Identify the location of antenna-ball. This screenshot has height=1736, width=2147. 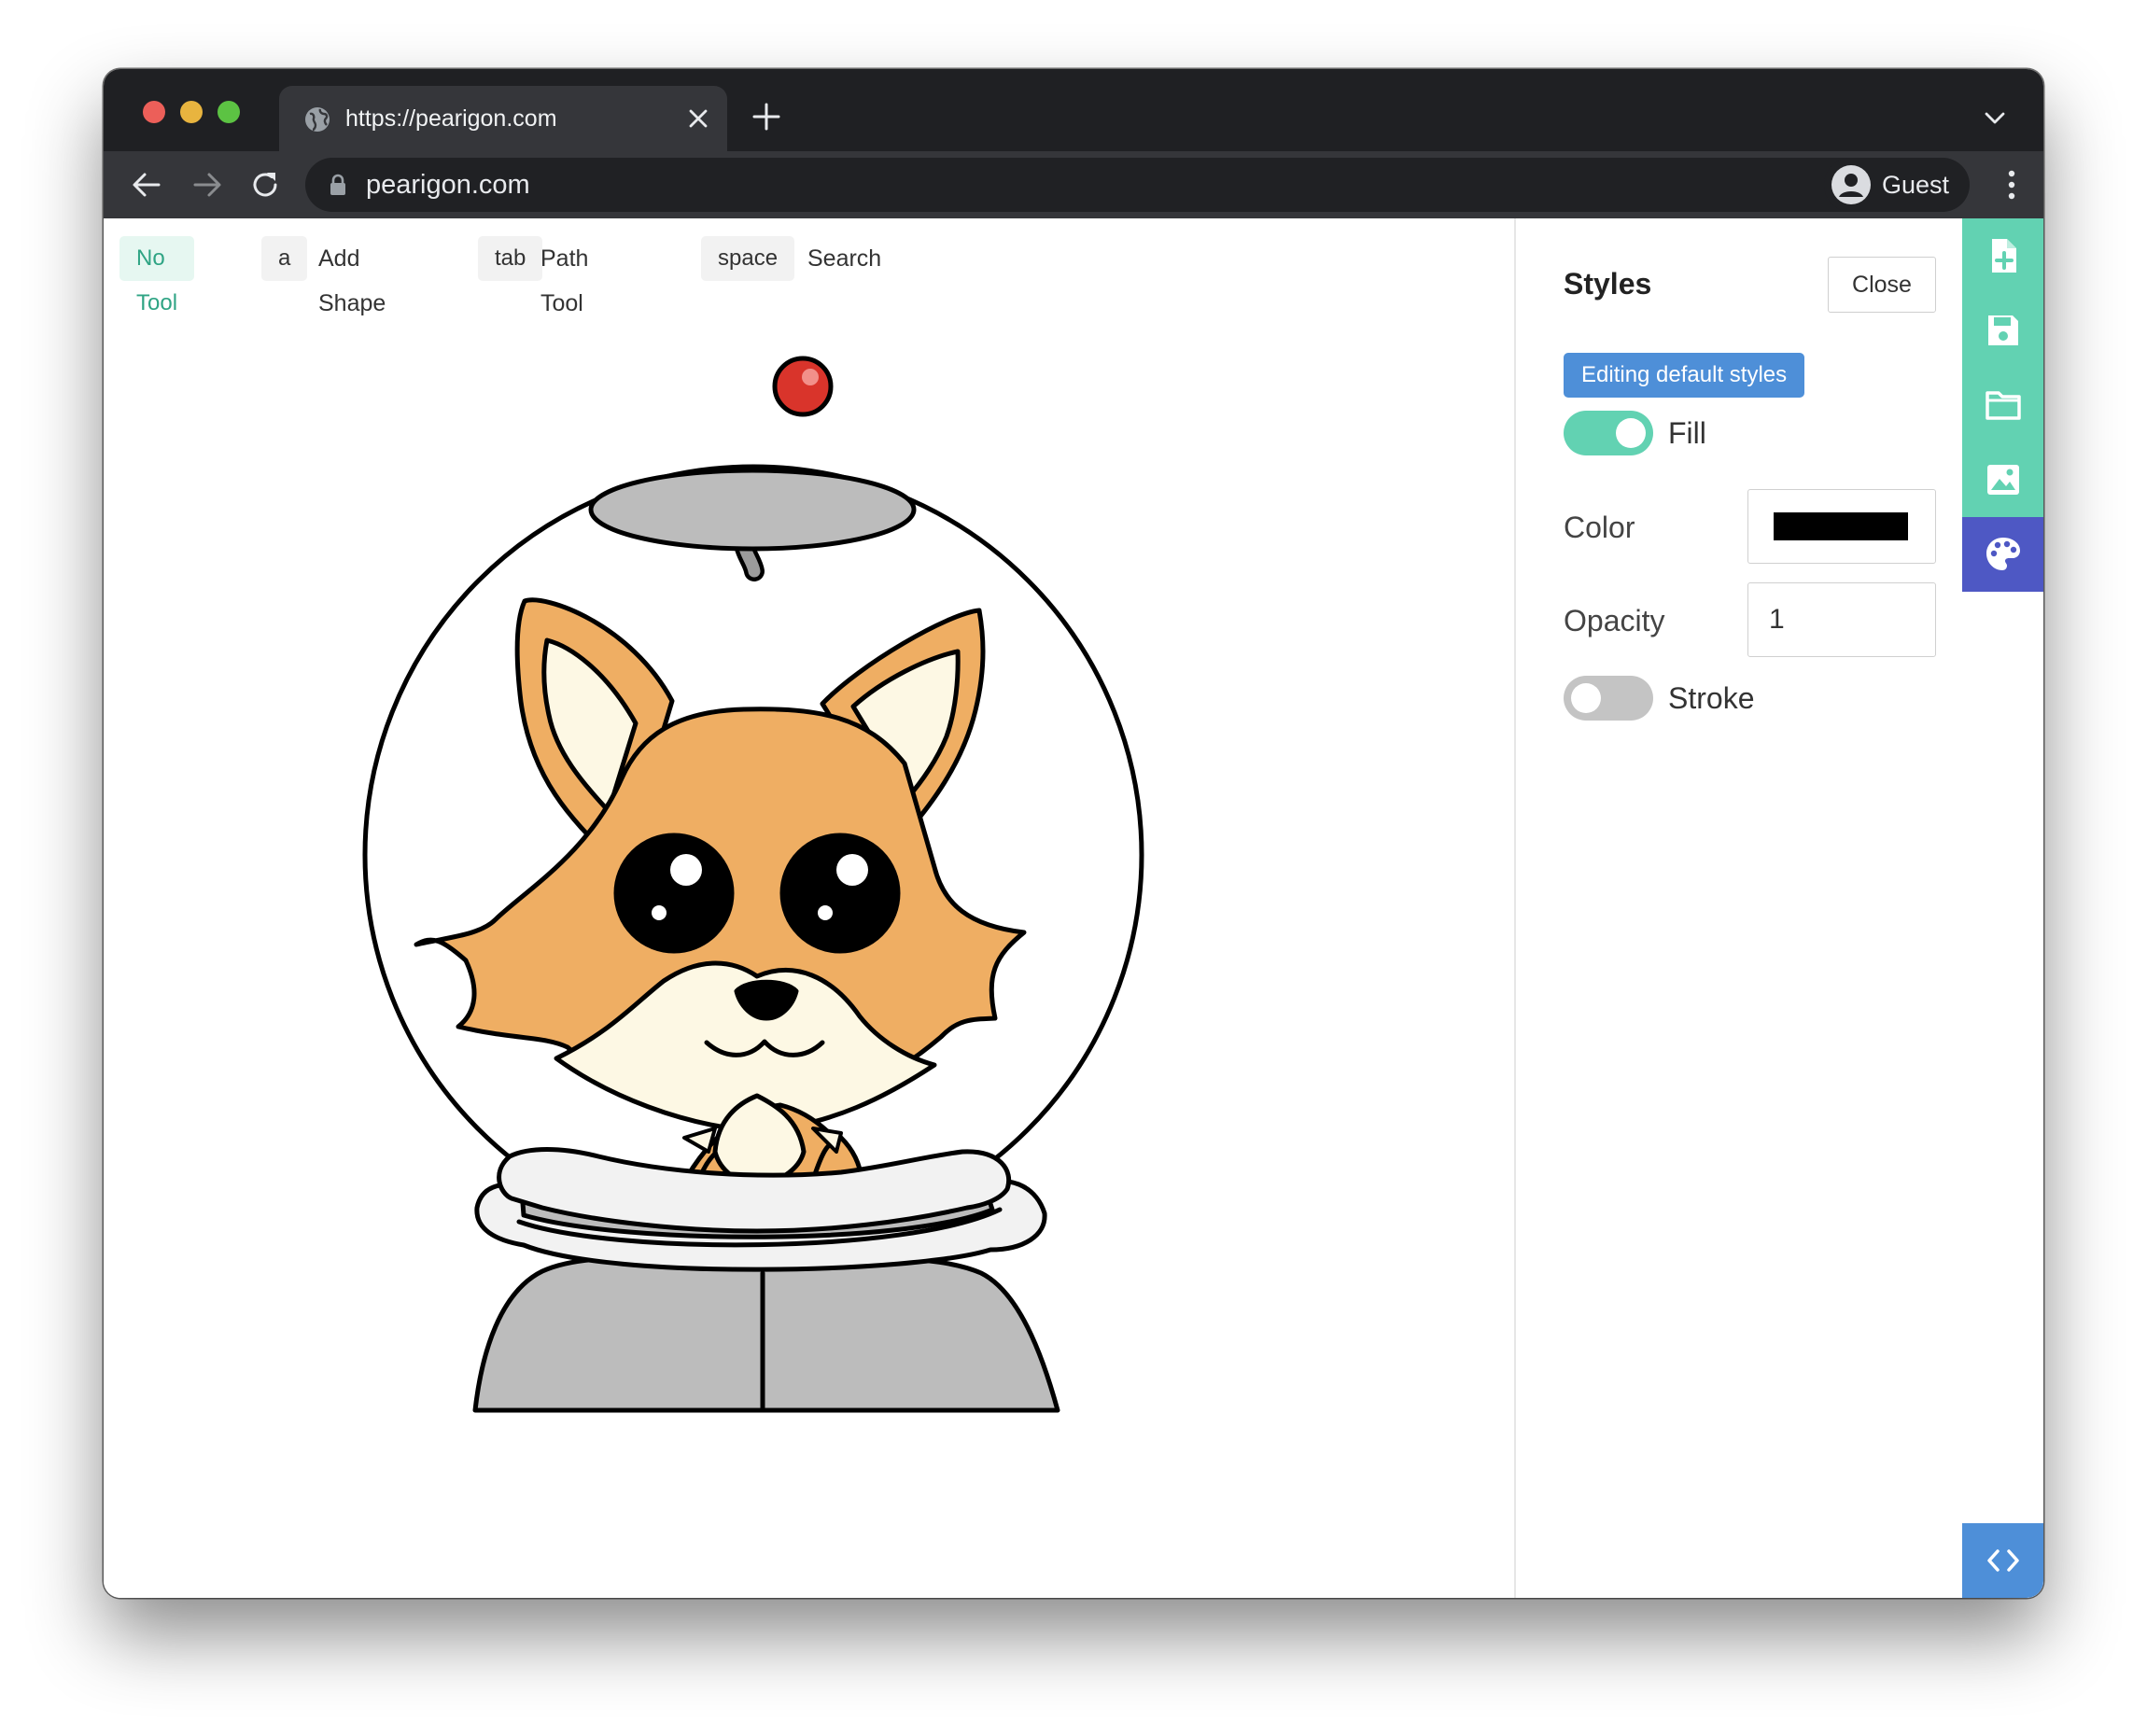
(803, 386).